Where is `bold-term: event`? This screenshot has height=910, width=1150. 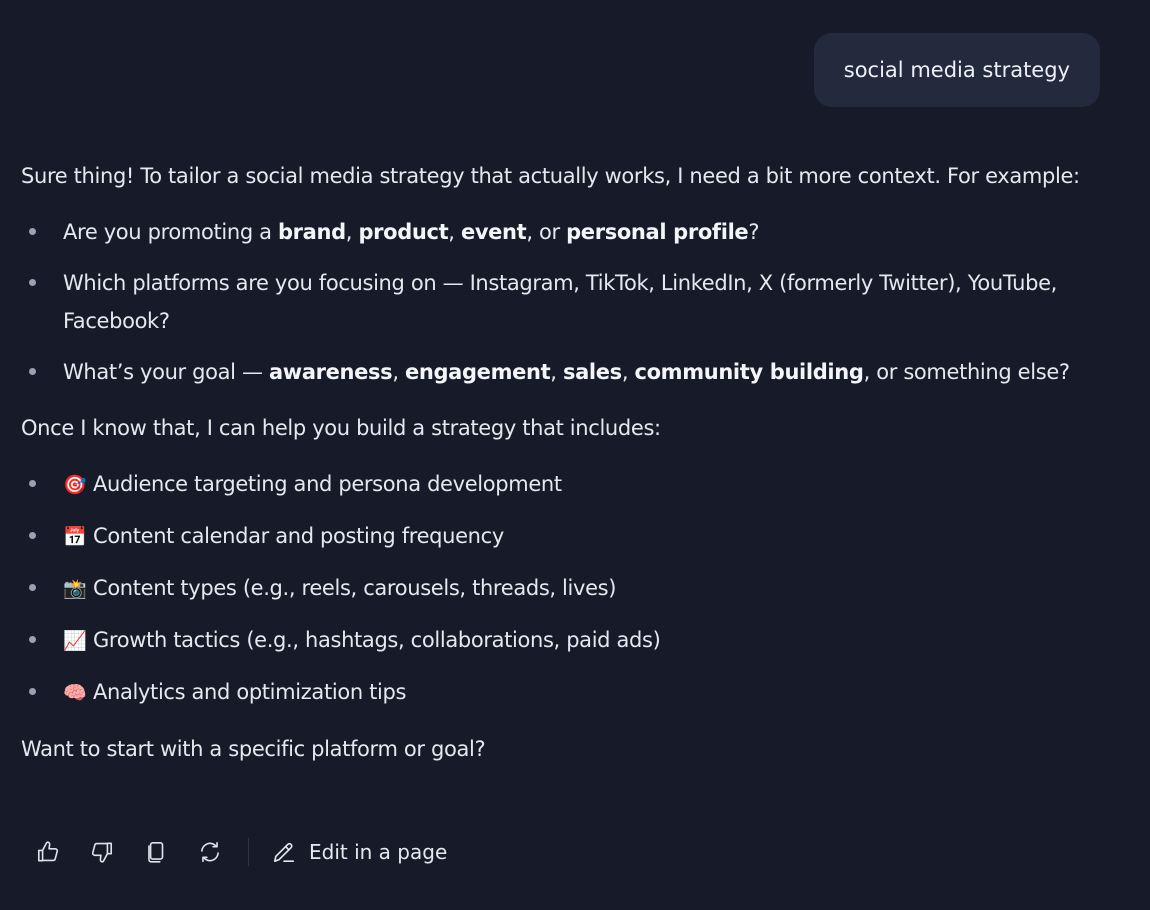 bold-term: event is located at coordinates (493, 232).